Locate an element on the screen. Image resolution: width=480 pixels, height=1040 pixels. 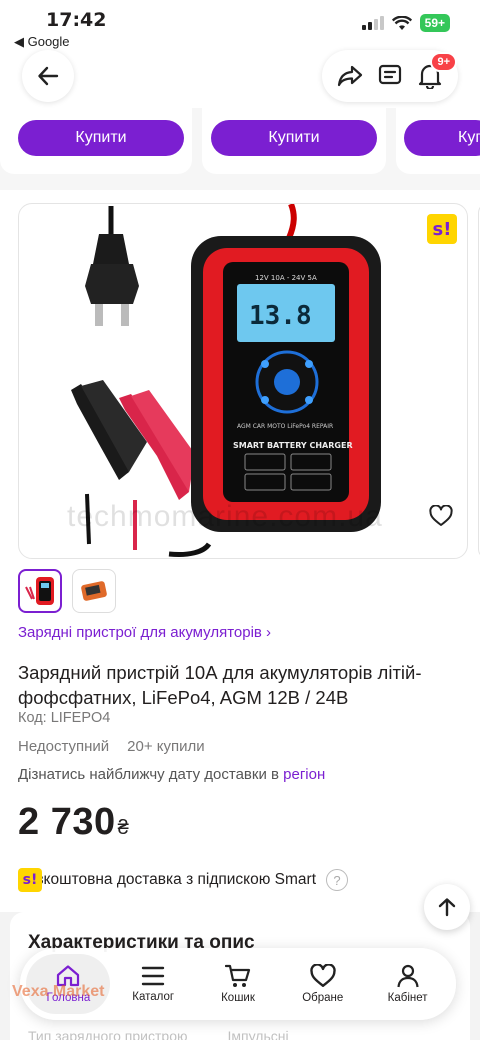
header-actions: 9+ is located at coordinates (390, 76).